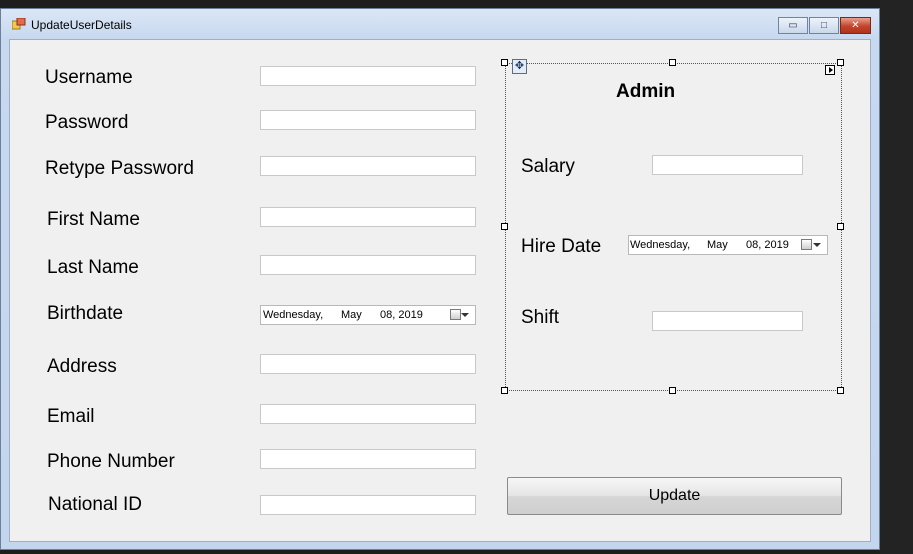  What do you see at coordinates (85, 313) in the screenshot?
I see `birthdate-label: Birthdate` at bounding box center [85, 313].